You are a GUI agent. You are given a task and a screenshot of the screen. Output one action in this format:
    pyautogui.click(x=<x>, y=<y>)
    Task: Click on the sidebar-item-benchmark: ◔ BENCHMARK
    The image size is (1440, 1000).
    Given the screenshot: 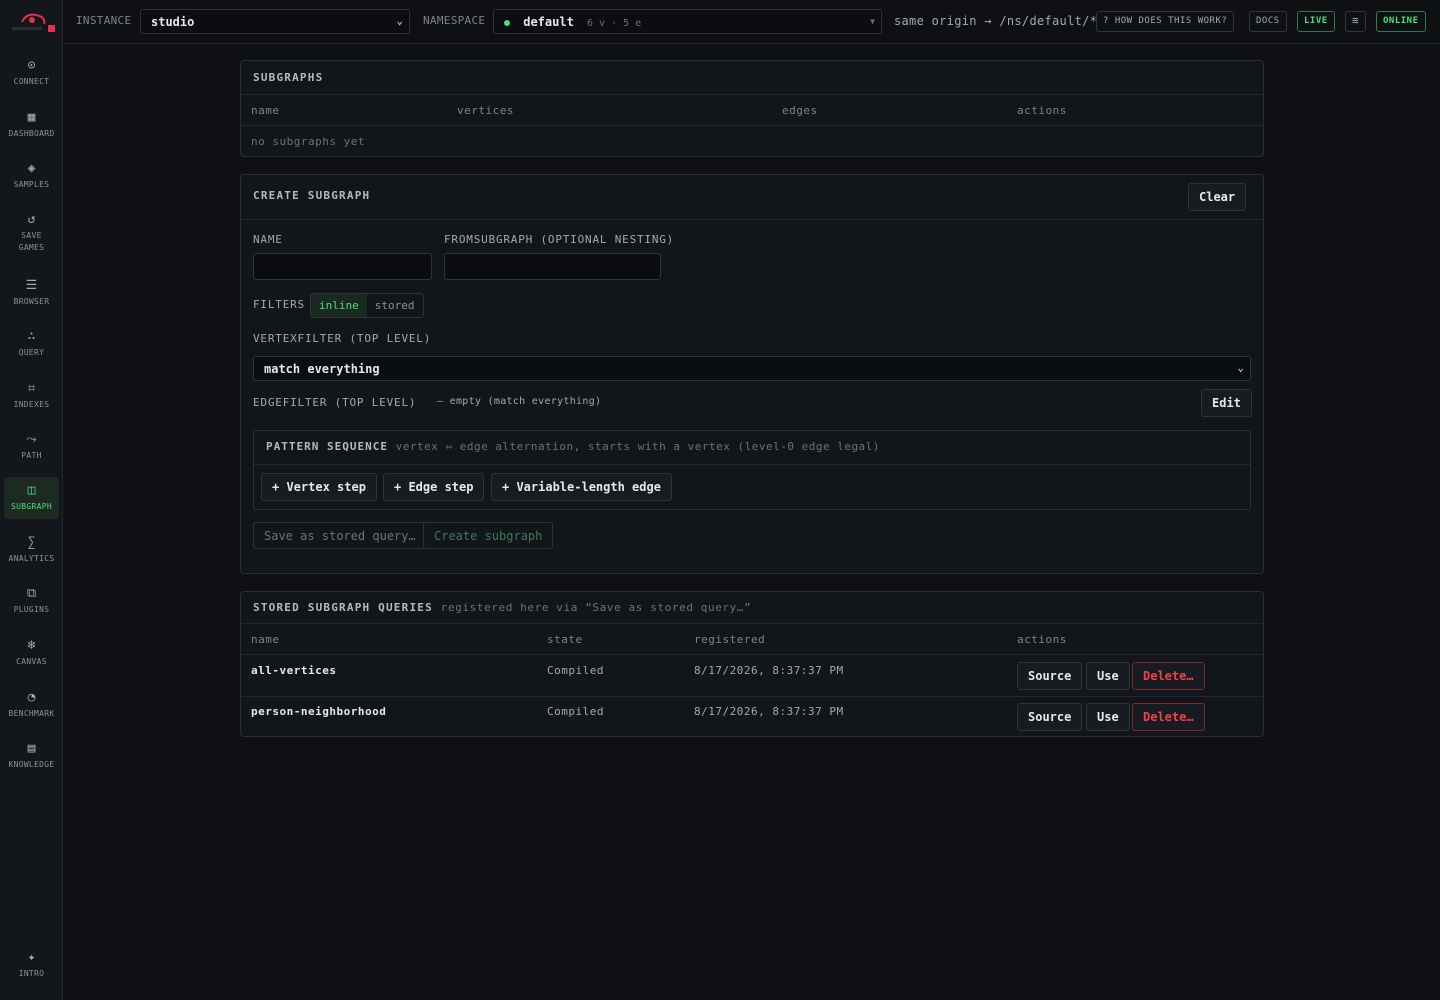 What is the action you would take?
    pyautogui.click(x=31, y=705)
    